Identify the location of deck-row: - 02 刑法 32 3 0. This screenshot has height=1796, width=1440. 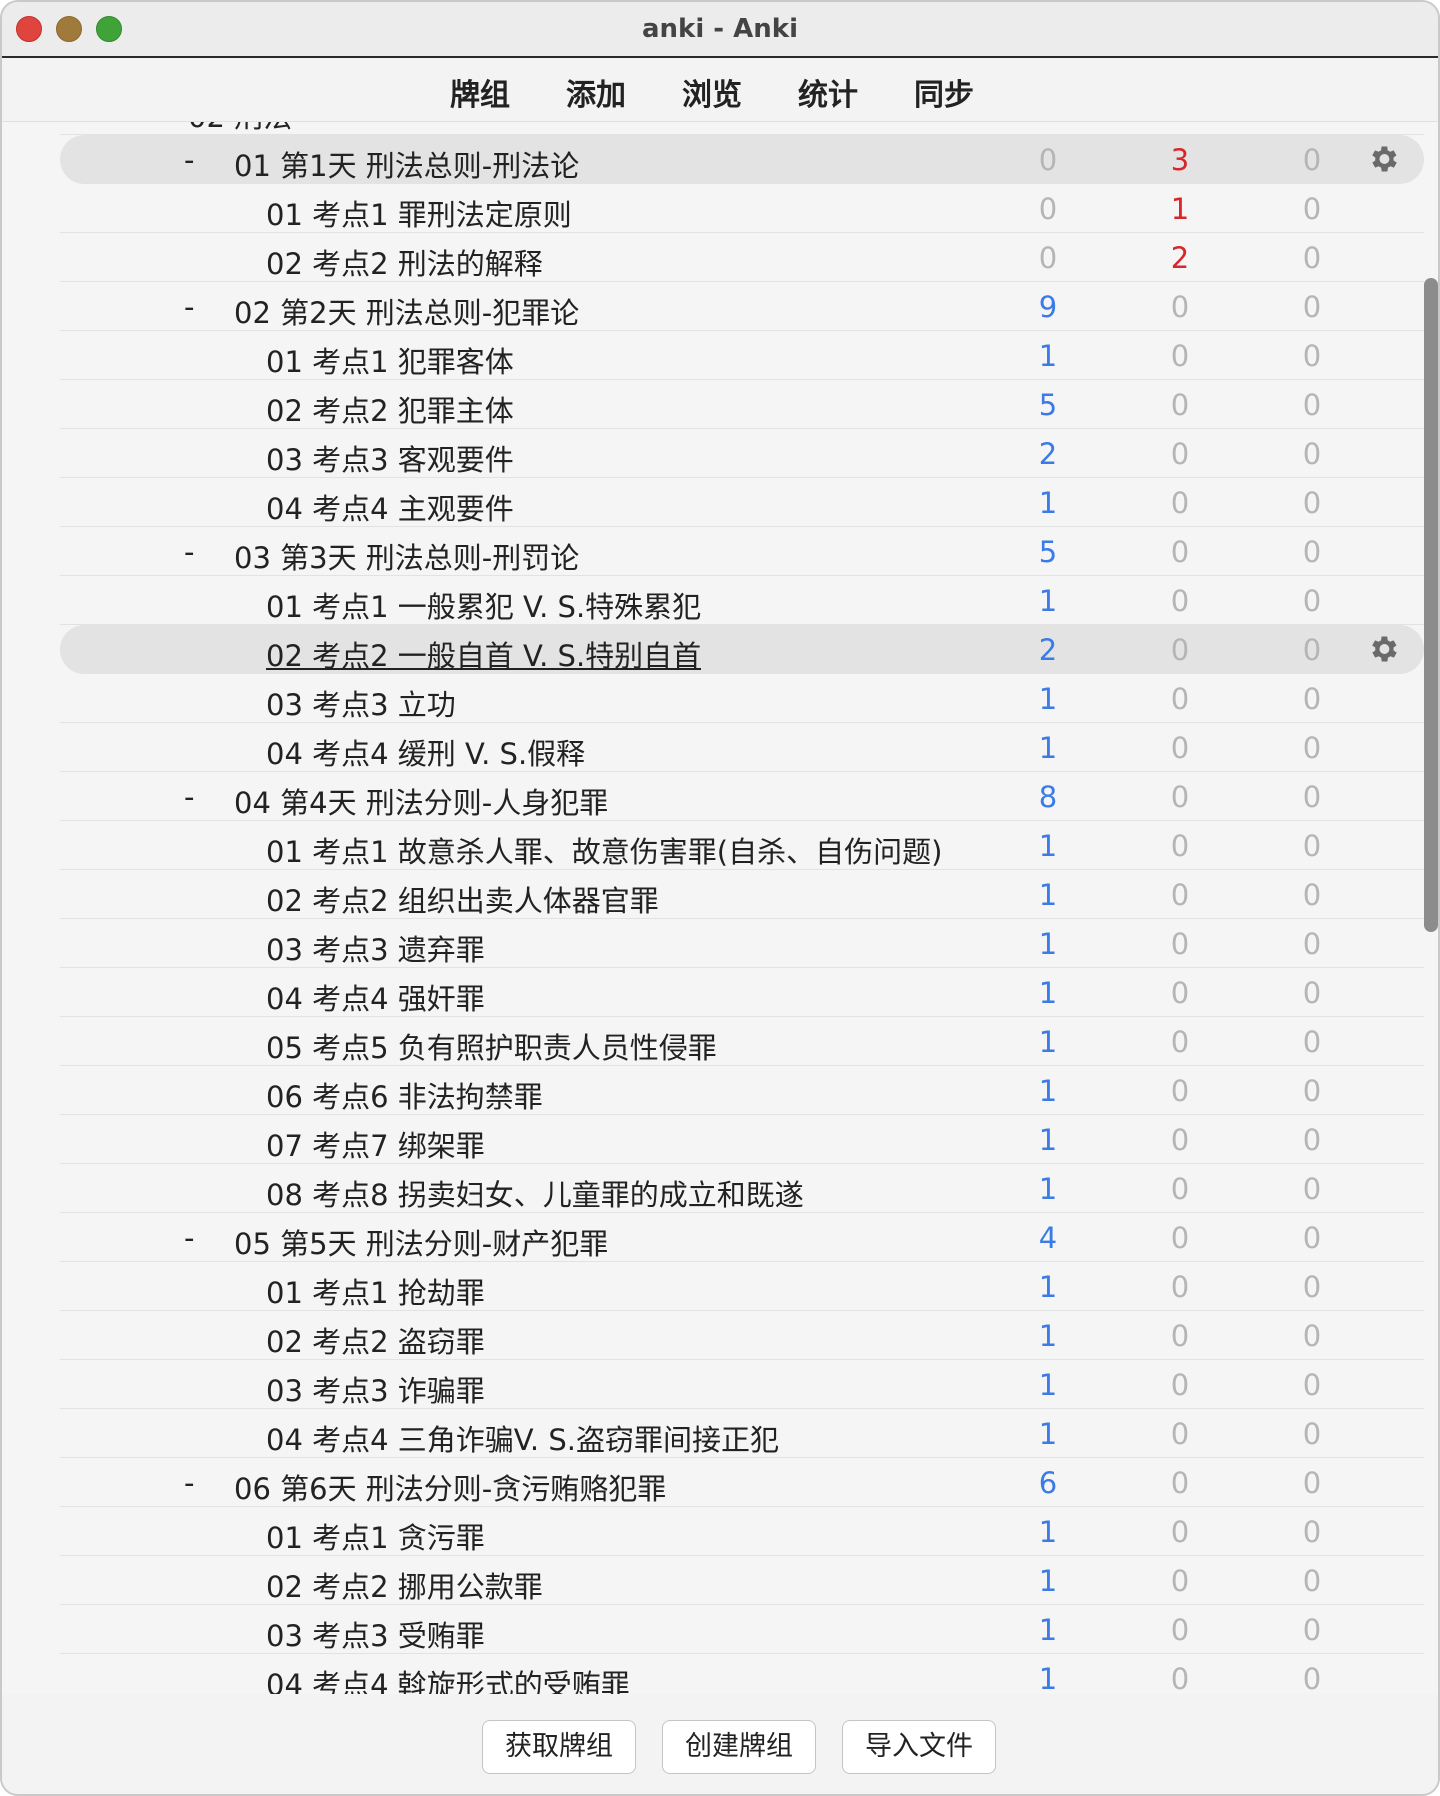
(742, 128).